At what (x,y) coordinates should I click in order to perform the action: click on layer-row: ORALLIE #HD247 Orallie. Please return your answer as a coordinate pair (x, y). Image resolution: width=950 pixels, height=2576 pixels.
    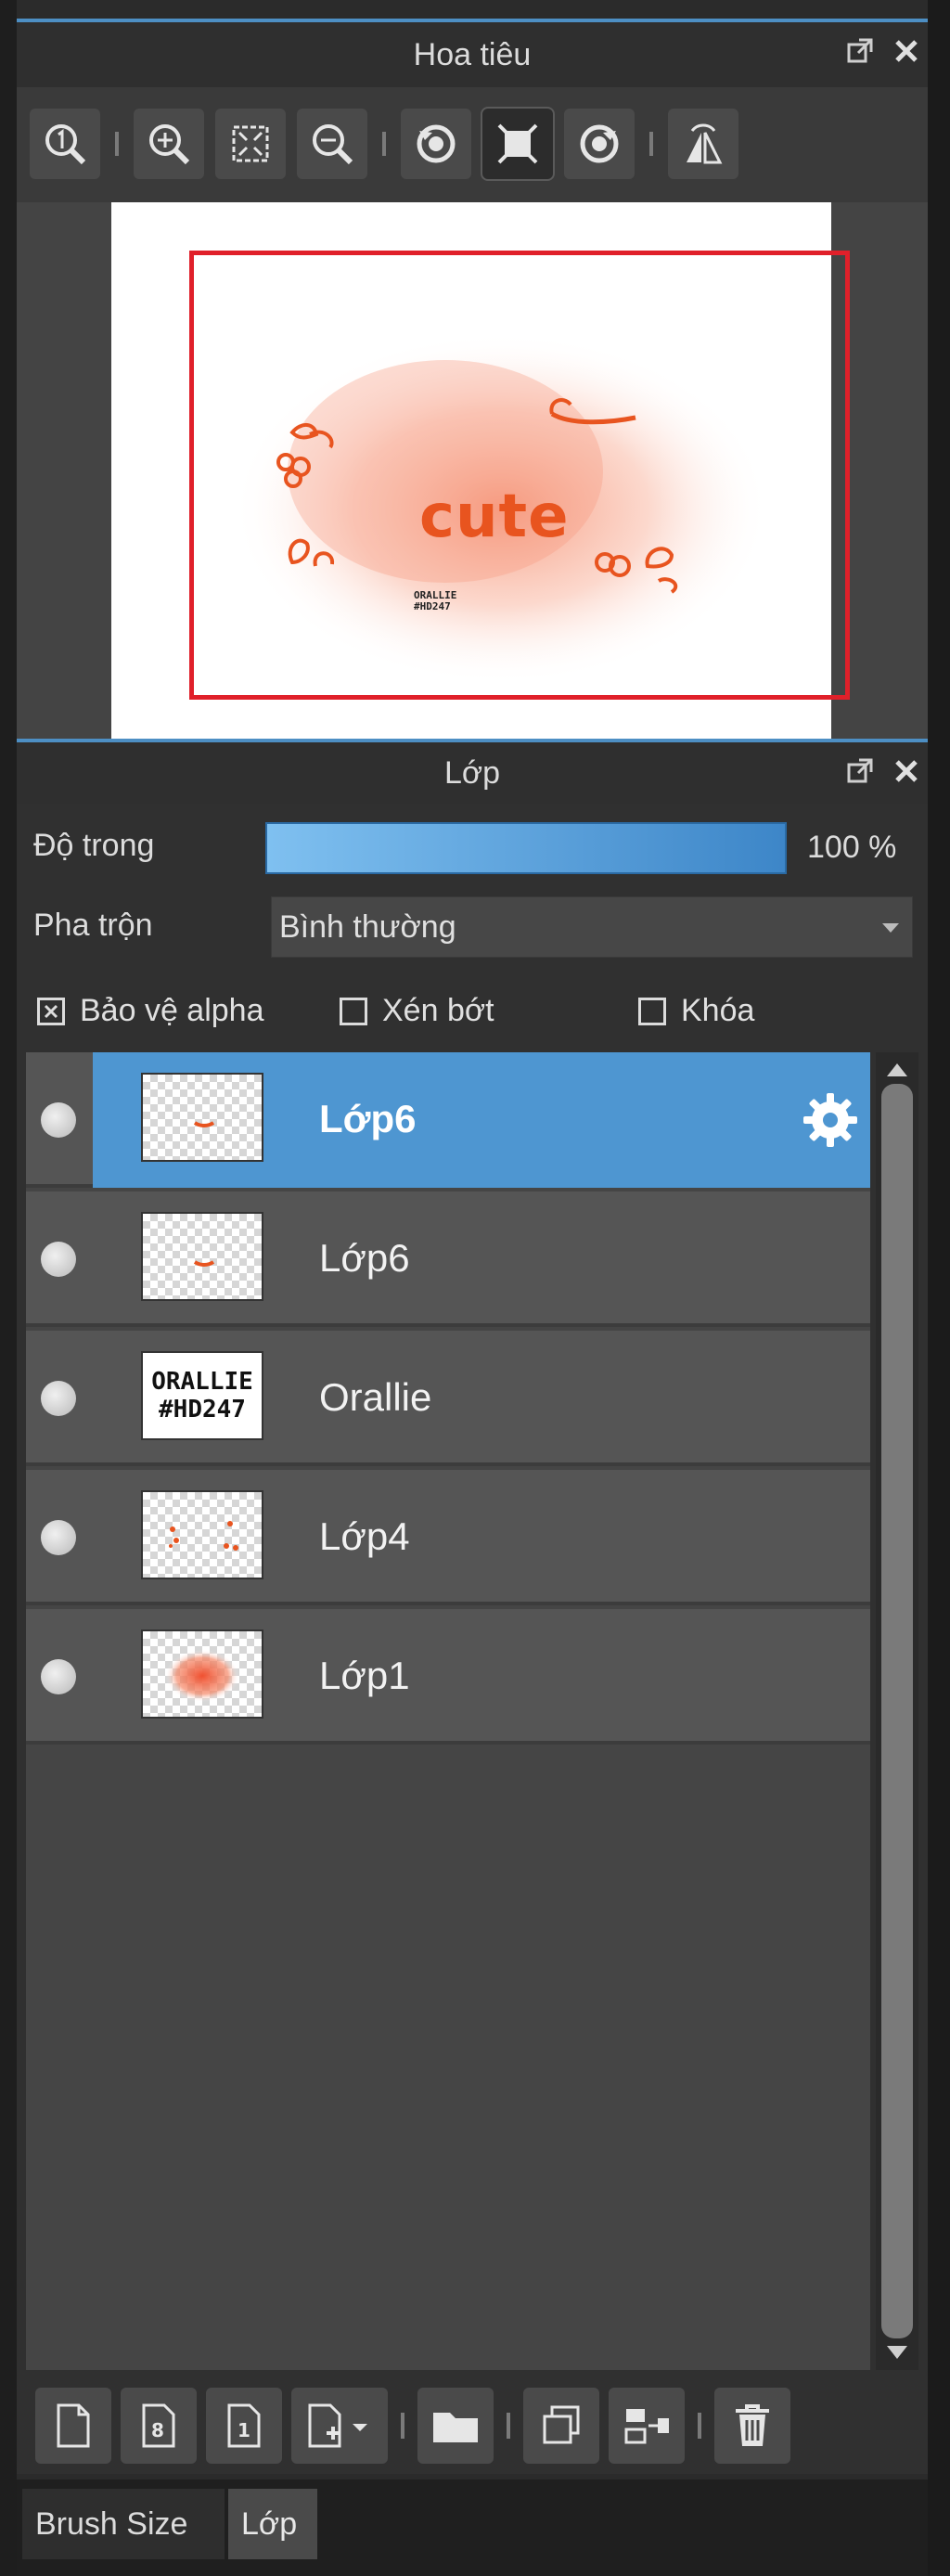
    Looking at the image, I should click on (448, 1398).